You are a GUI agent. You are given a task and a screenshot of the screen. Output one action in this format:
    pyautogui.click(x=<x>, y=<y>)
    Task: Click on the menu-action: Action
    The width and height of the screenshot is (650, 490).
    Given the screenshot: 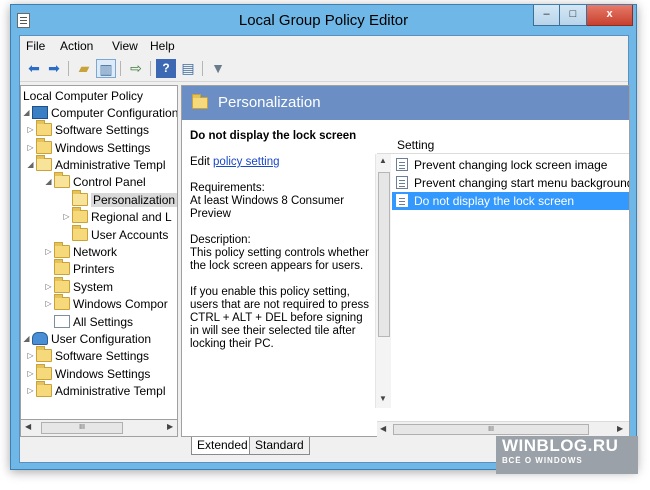 What is the action you would take?
    pyautogui.click(x=76, y=46)
    